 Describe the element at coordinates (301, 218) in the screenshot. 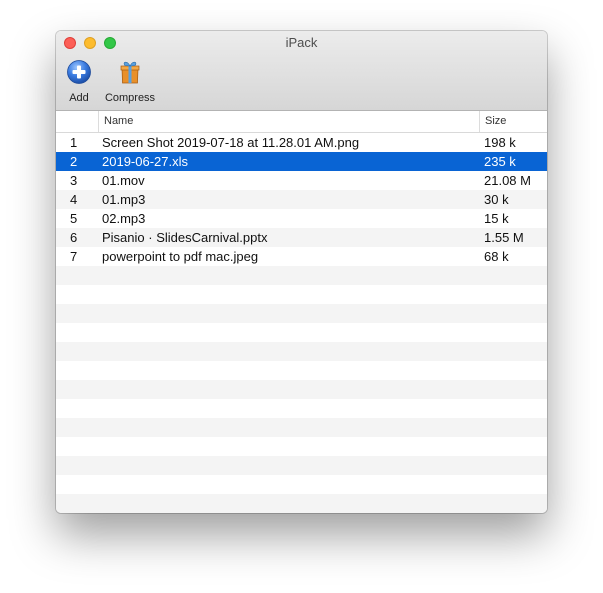

I see `table-row: 5 02.mp3 15 k` at that location.